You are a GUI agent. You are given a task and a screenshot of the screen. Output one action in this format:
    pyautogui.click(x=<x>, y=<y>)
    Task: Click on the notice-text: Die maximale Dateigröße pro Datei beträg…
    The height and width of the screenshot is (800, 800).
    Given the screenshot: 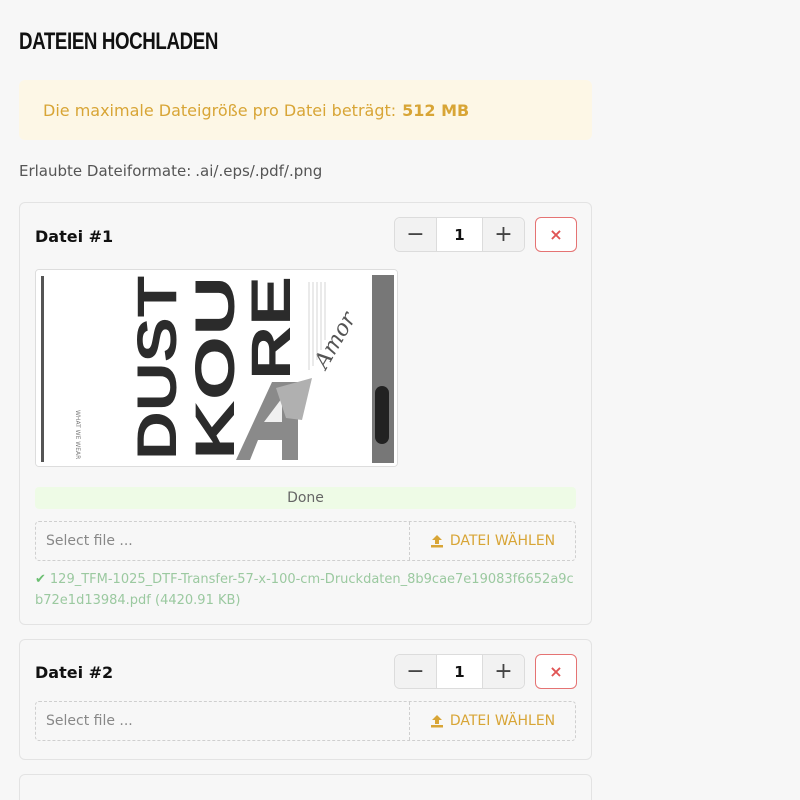 What is the action you would take?
    pyautogui.click(x=220, y=110)
    